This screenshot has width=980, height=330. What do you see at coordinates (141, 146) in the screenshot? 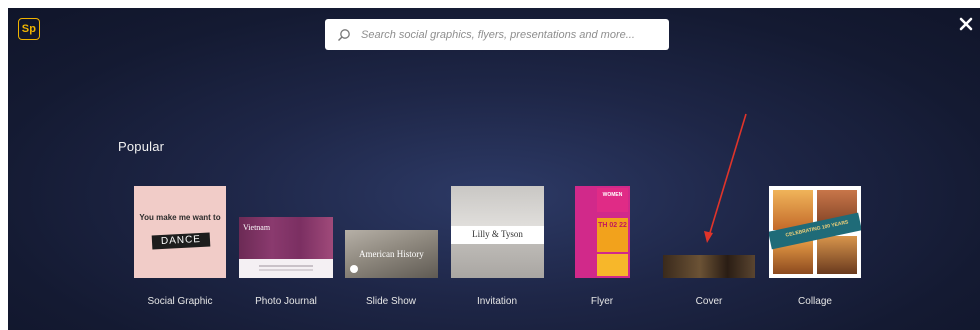
I see `section-title-popular: Popular` at bounding box center [141, 146].